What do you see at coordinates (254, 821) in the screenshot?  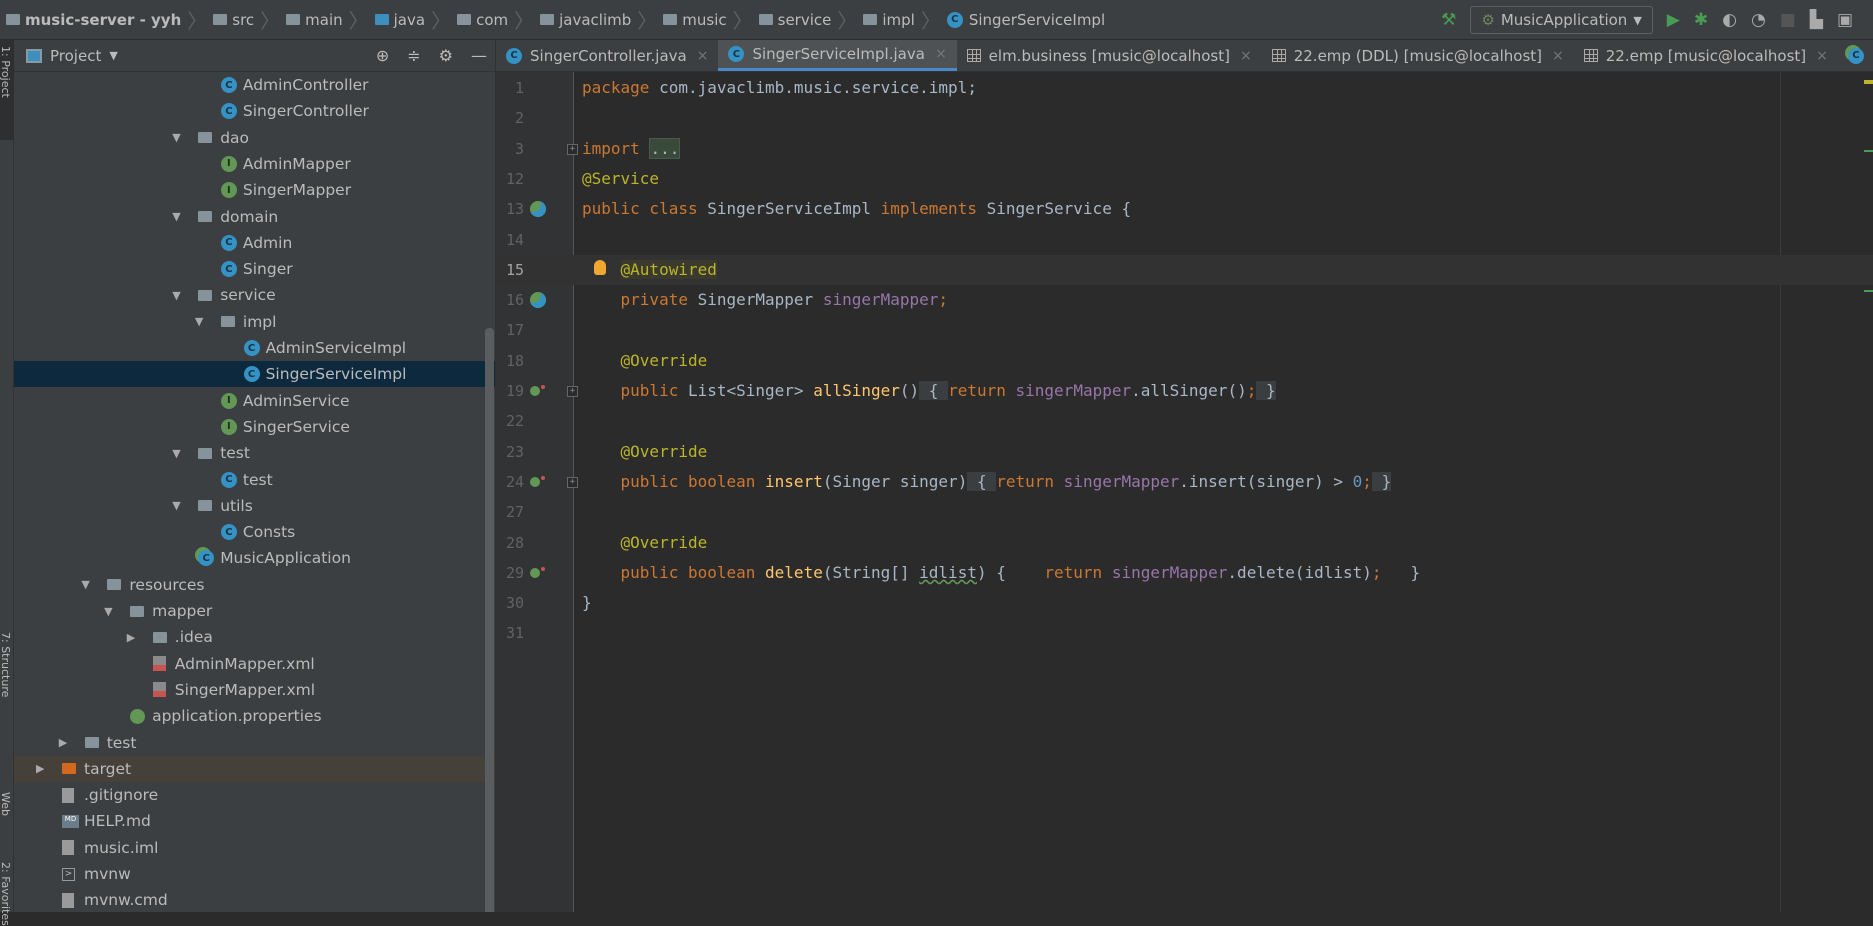 I see `tree-item: MD HELP.md` at bounding box center [254, 821].